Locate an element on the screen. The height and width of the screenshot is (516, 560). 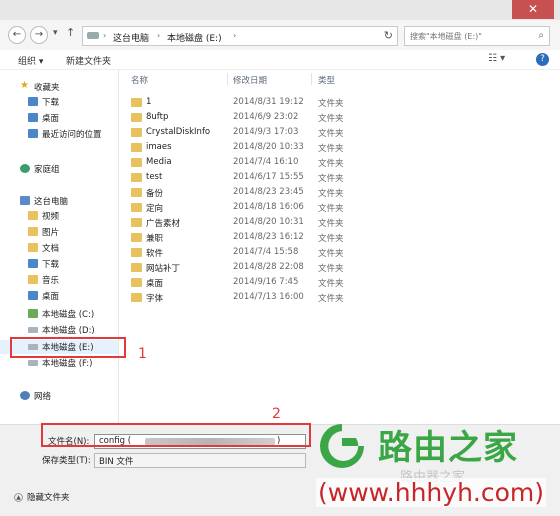
view-options-button: ☷ ▾ is located at coordinates (496, 58).